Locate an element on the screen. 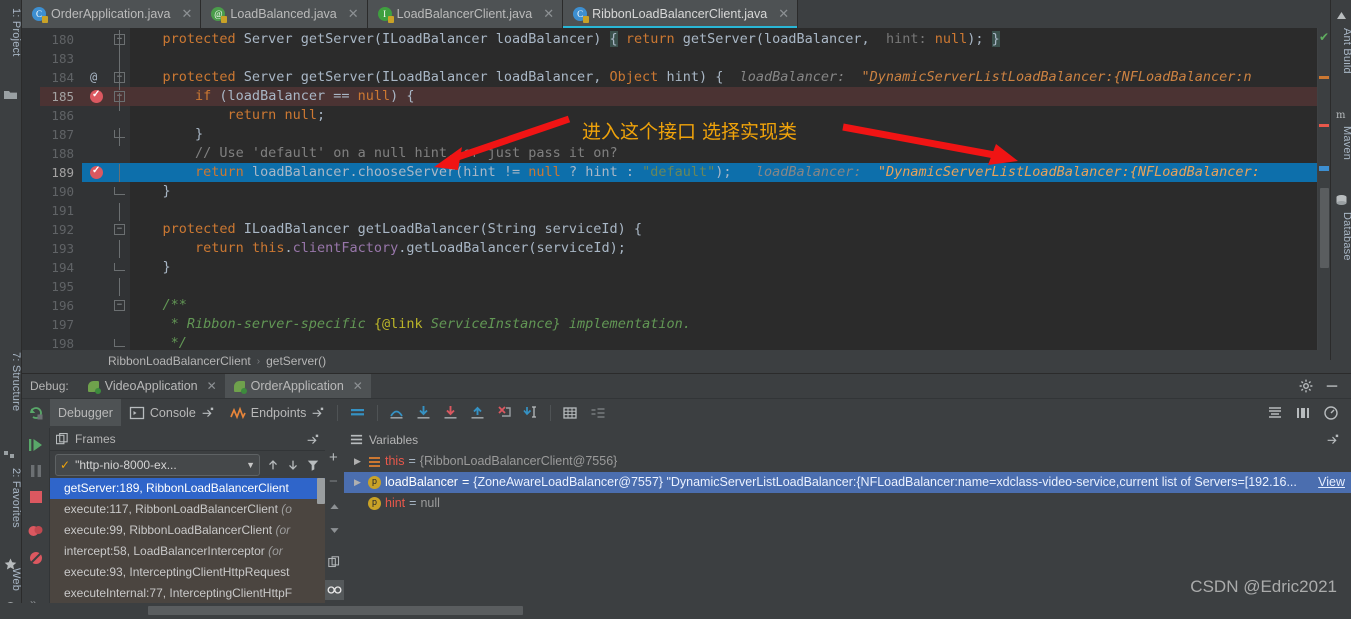 The width and height of the screenshot is (1351, 619). pause-program-icon is located at coordinates (36, 471).